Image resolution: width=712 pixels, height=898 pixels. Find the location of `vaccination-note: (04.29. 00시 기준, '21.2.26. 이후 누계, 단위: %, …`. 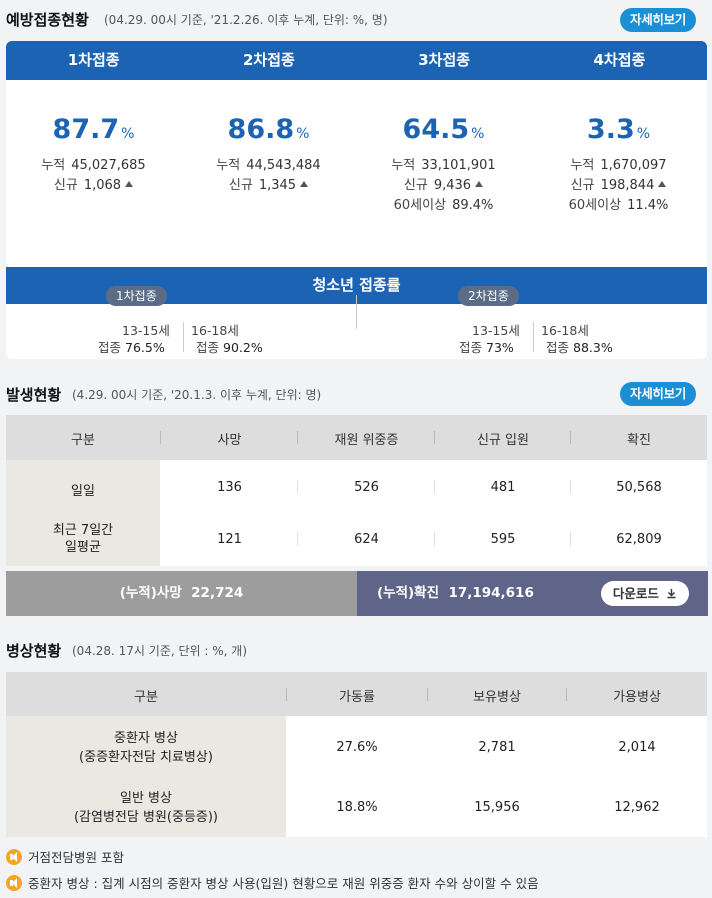

vaccination-note: (04.29. 00시 기준, '21.2.26. 이후 누계, 단위: %, … is located at coordinates (246, 20).